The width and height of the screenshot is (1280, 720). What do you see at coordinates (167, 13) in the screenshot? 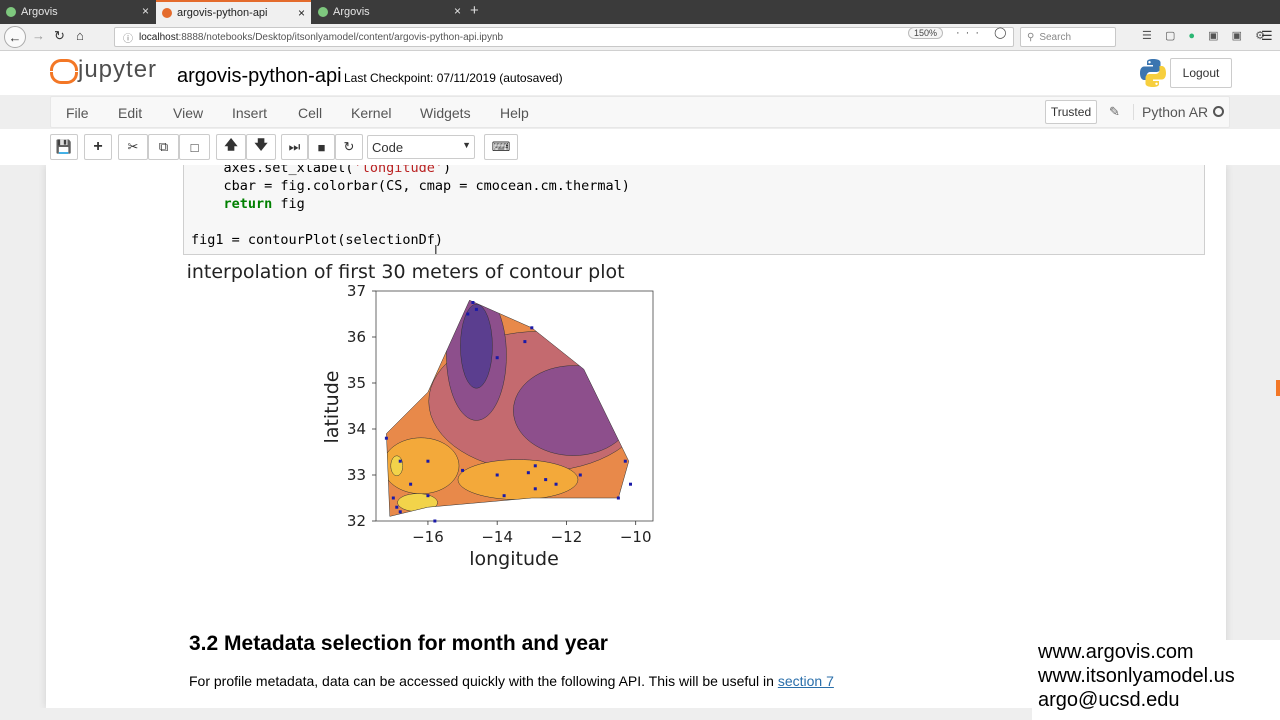
I see `jupyter-favicon-icon` at bounding box center [167, 13].